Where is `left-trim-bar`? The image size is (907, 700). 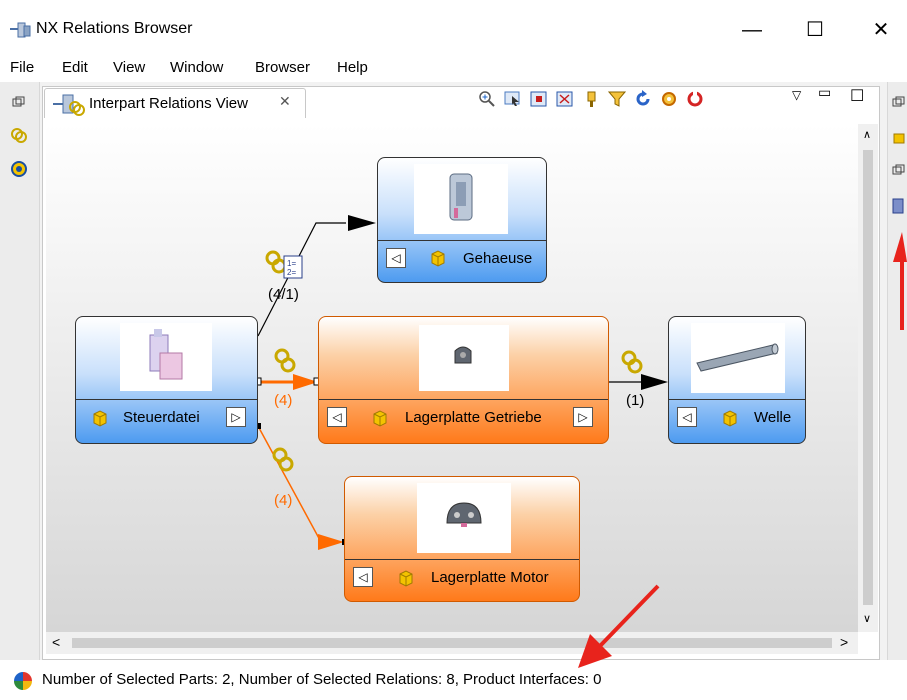 left-trim-bar is located at coordinates (20, 371).